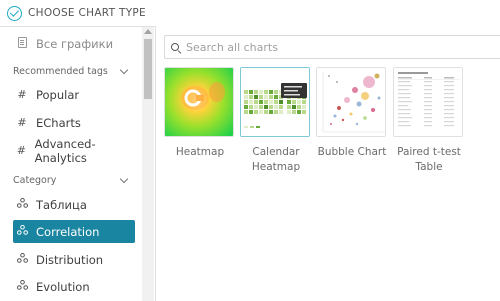  What do you see at coordinates (22, 43) in the screenshot?
I see `document-icon` at bounding box center [22, 43].